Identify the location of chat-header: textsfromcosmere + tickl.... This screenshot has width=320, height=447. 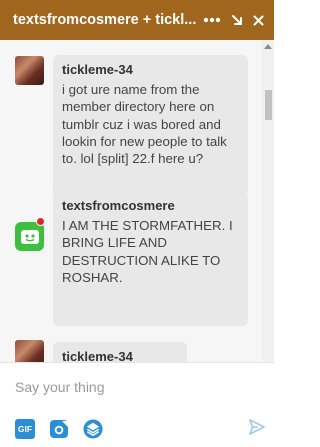
(137, 20).